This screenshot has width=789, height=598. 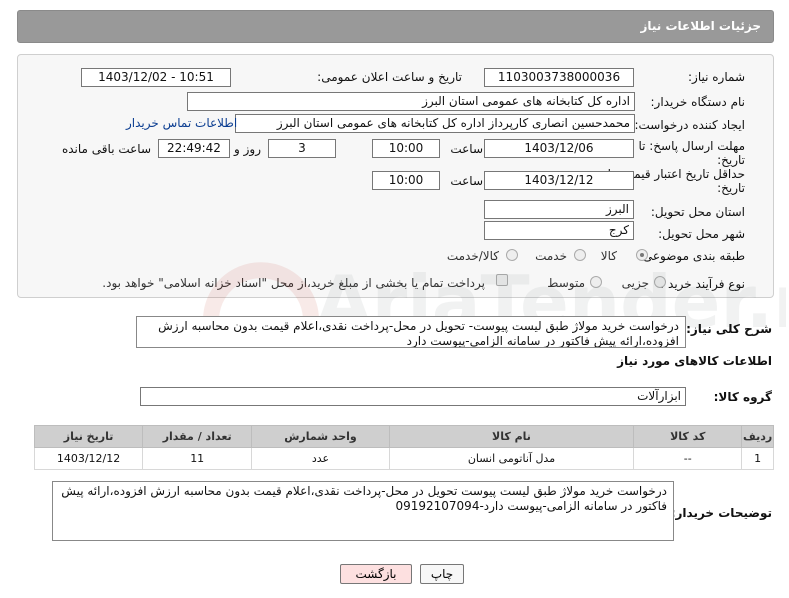 I want to click on validity-date-field: 1403/12/12, so click(x=559, y=180).